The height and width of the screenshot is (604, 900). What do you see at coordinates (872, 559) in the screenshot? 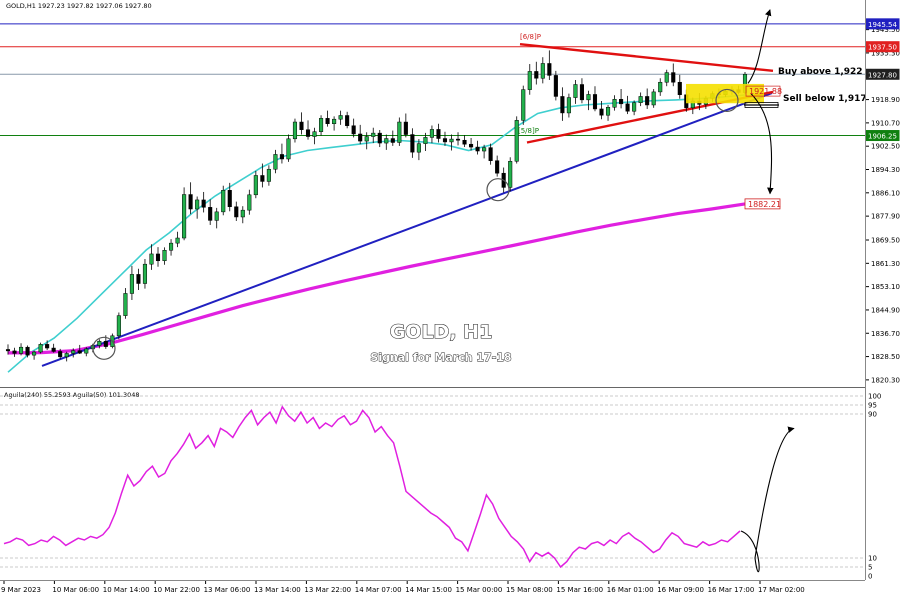
I see `indicator-tick-label: 10` at bounding box center [872, 559].